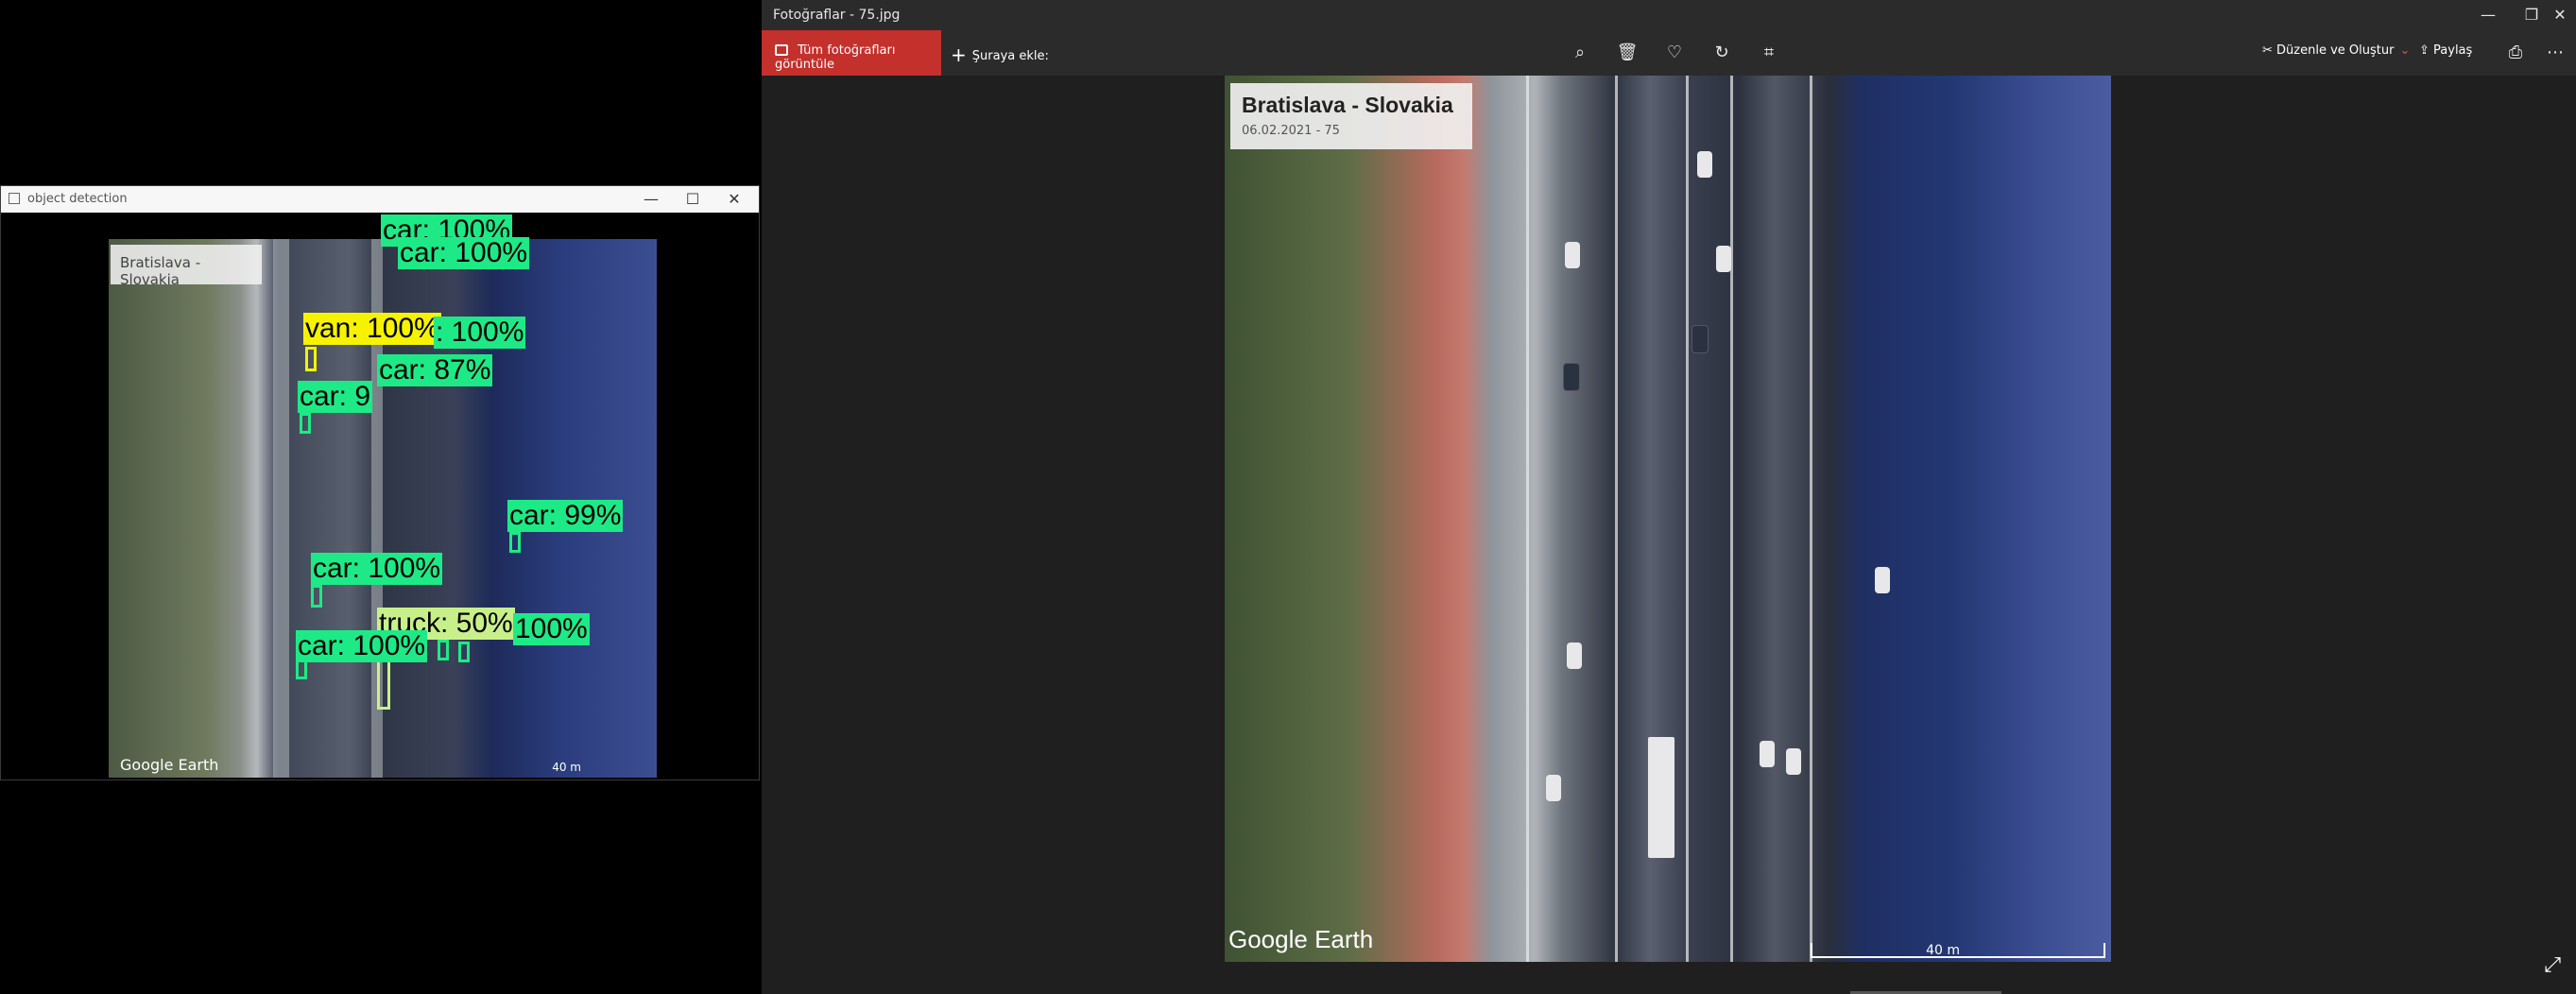 The image size is (2576, 994). What do you see at coordinates (2269, 50) in the screenshot?
I see `edit-icon: ✂` at bounding box center [2269, 50].